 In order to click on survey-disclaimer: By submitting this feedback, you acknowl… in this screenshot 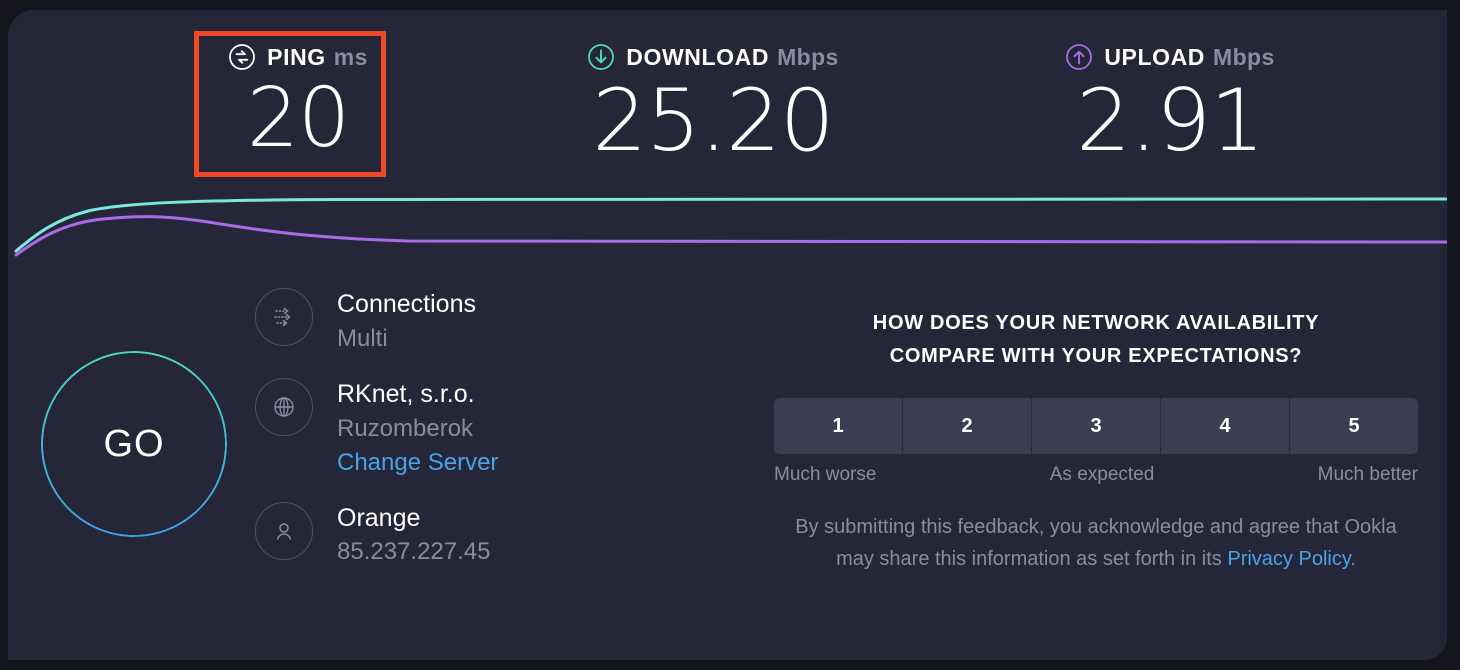, I will do `click(1096, 543)`.